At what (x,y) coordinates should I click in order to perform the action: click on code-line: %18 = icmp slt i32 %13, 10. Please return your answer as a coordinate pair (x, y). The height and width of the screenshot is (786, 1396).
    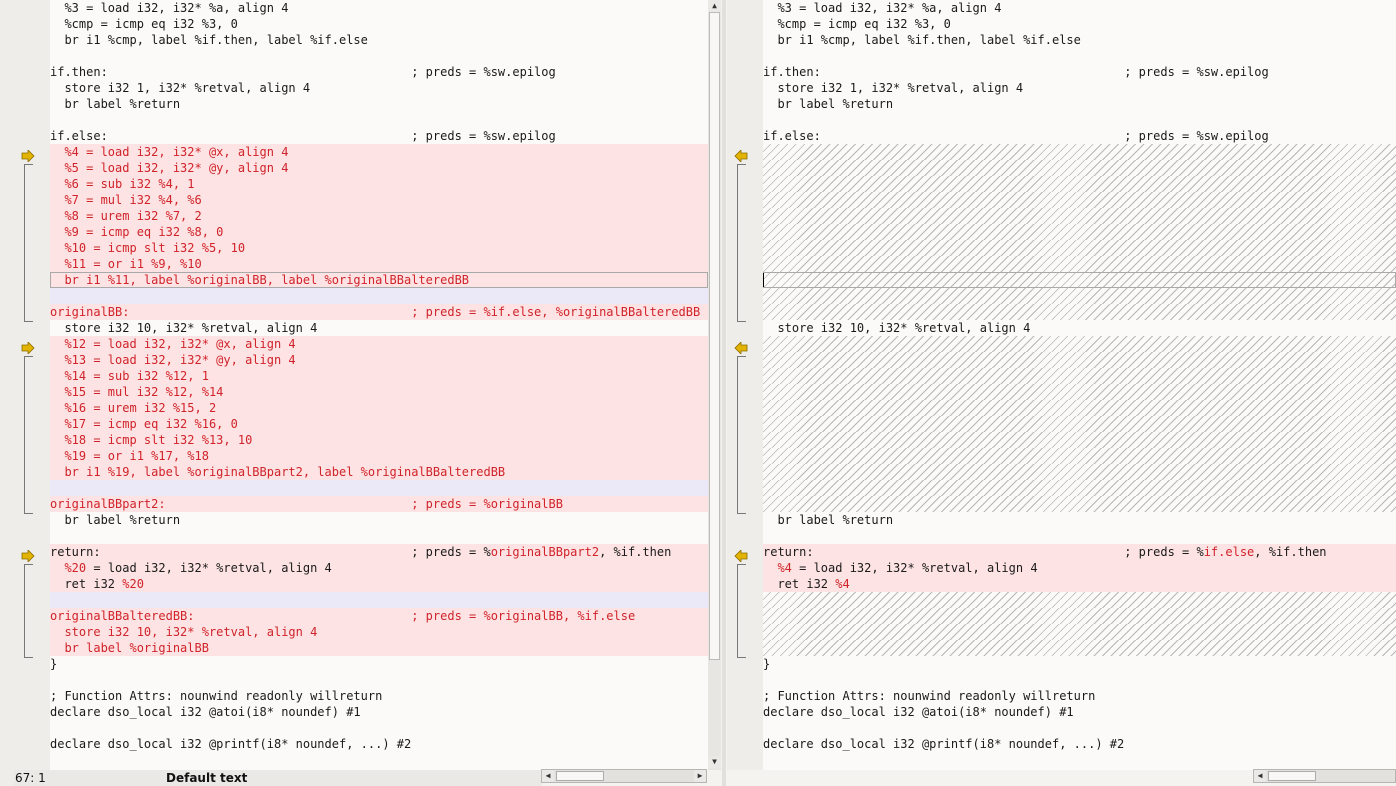
    Looking at the image, I should click on (379, 440).